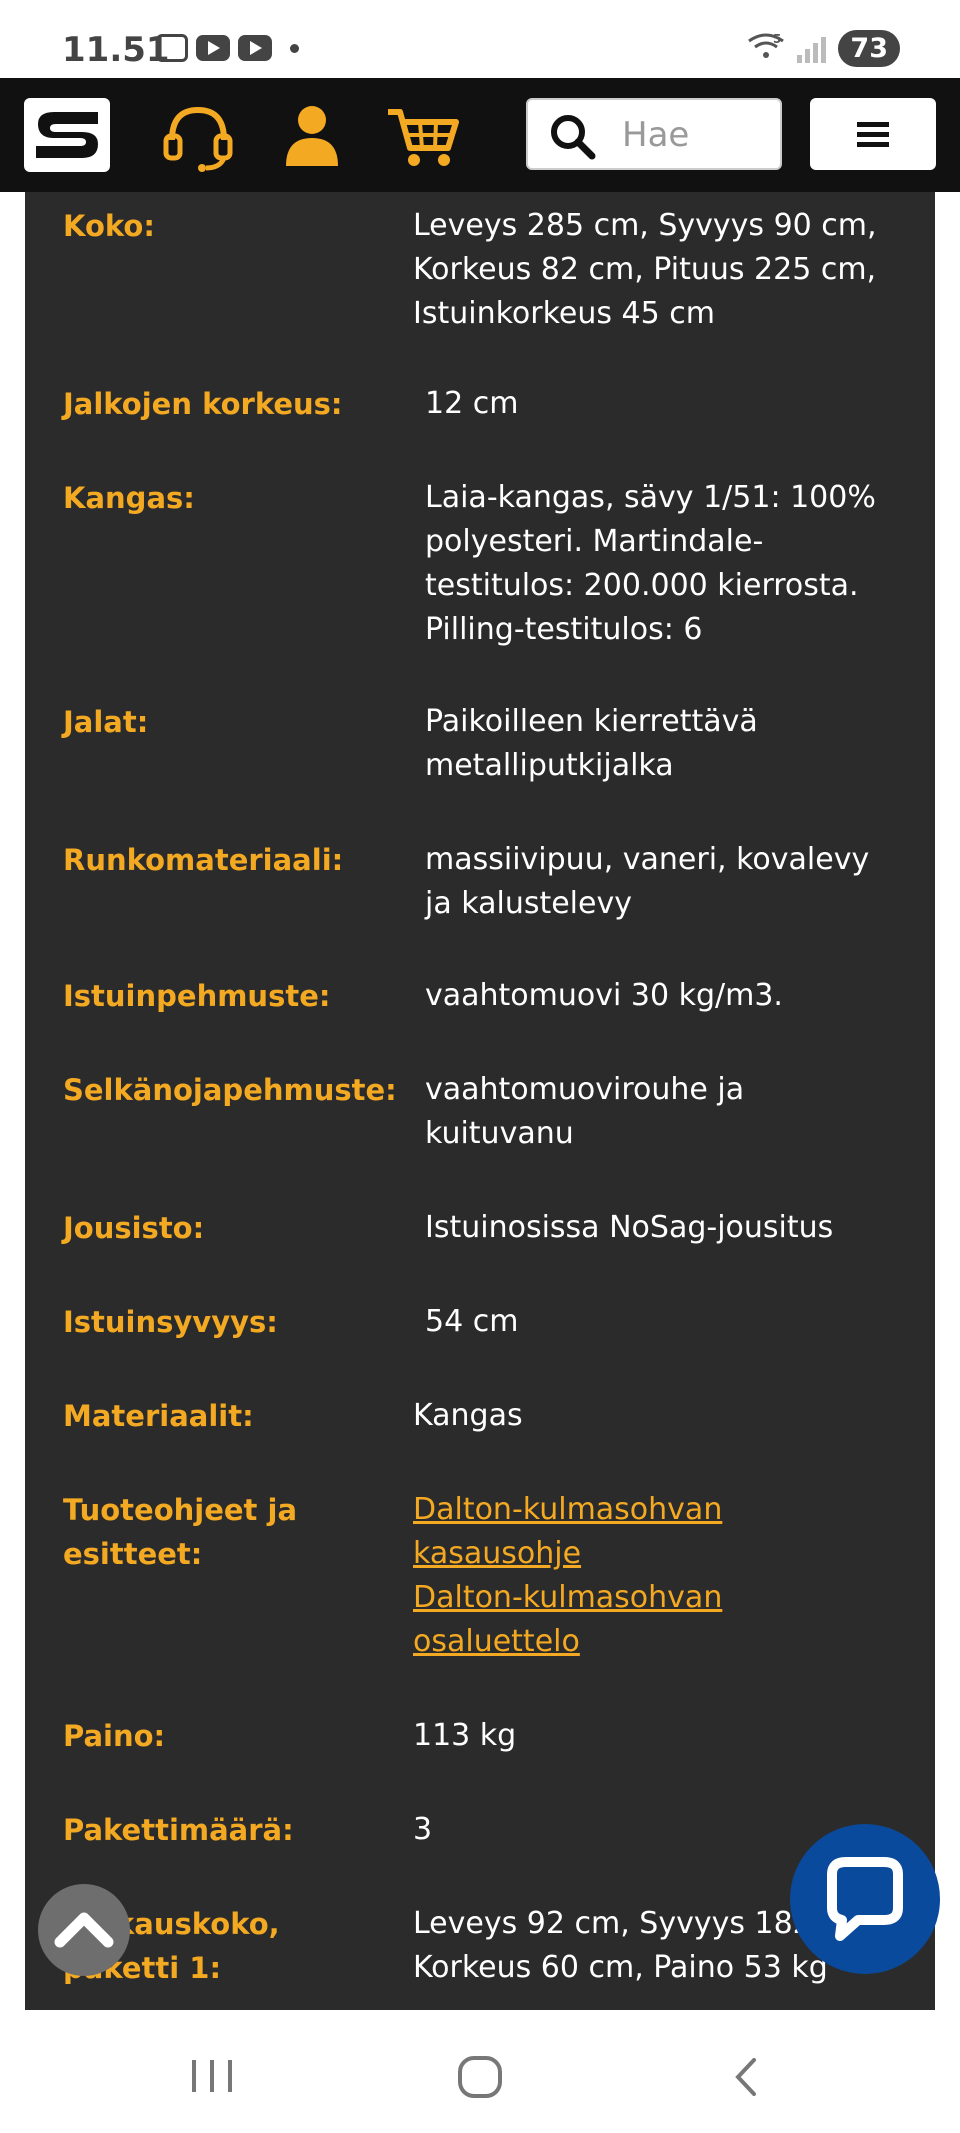 The image size is (960, 2133). I want to click on spec-value: vaahtomuovi 30 kg/m3., so click(675, 996).